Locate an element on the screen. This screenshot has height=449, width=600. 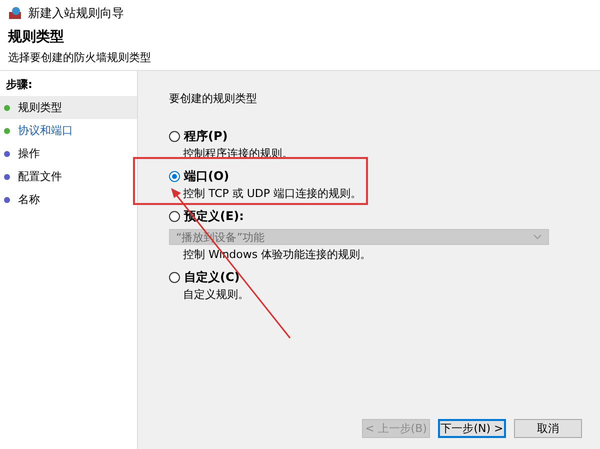
step-item: 协议和端口 is located at coordinates (68, 130).